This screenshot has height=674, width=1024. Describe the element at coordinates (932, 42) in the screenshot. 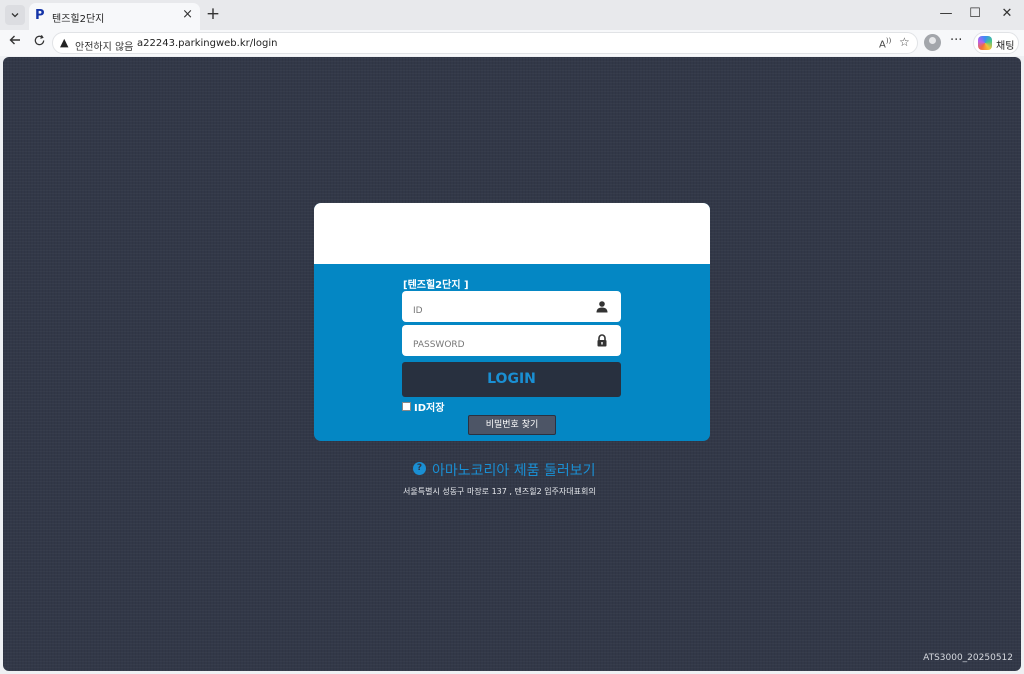

I see `profile-icon` at that location.